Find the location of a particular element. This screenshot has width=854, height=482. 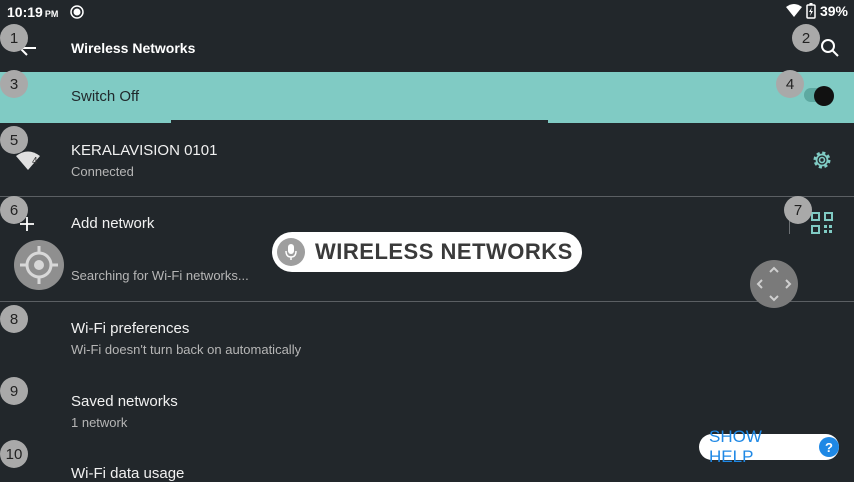

crosshair-button is located at coordinates (39, 265).